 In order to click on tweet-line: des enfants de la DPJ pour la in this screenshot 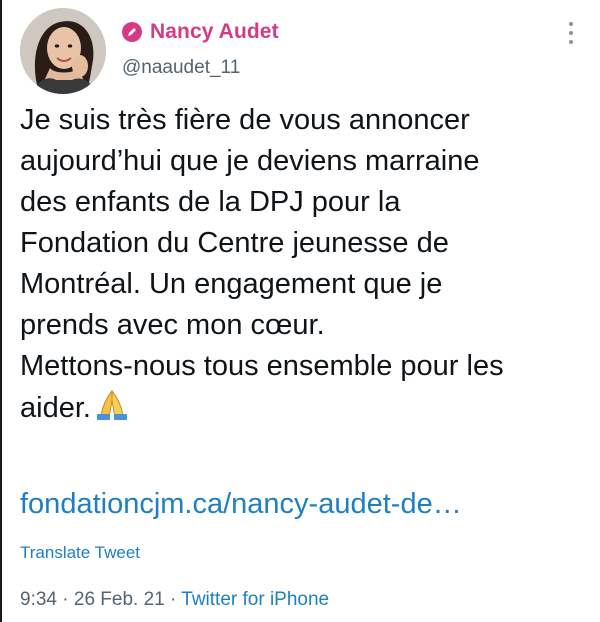, I will do `click(210, 202)`.